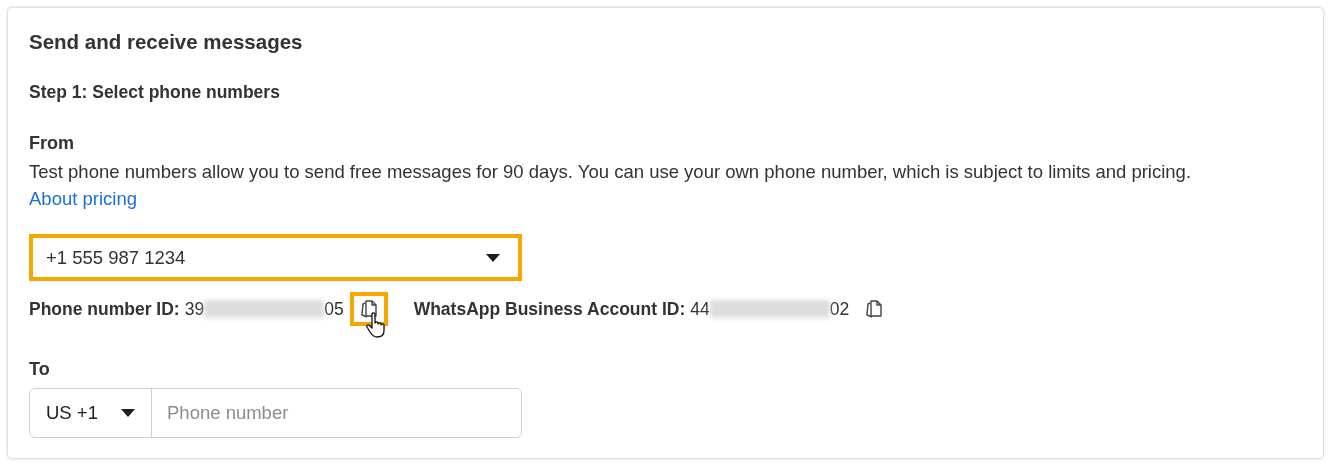  Describe the element at coordinates (839, 309) in the screenshot. I see `id-value: 02` at that location.